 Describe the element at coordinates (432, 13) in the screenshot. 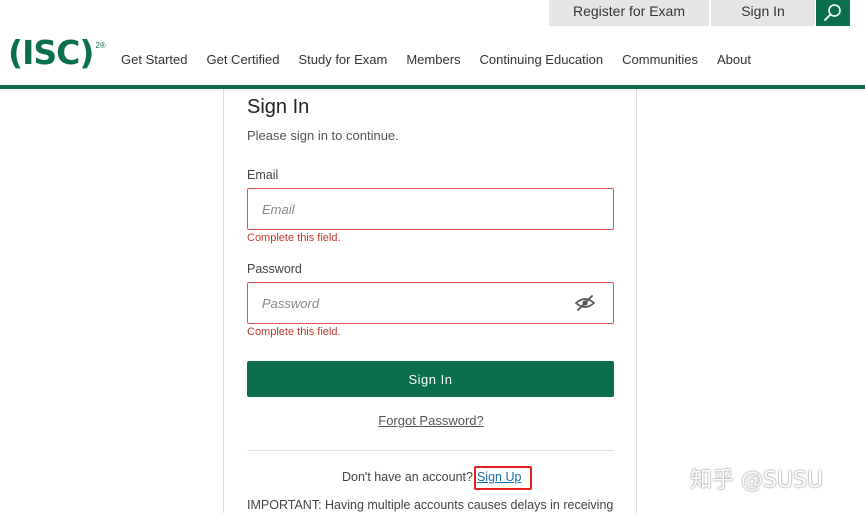

I see `top-utility-bar: Register for Exam Sign In` at that location.